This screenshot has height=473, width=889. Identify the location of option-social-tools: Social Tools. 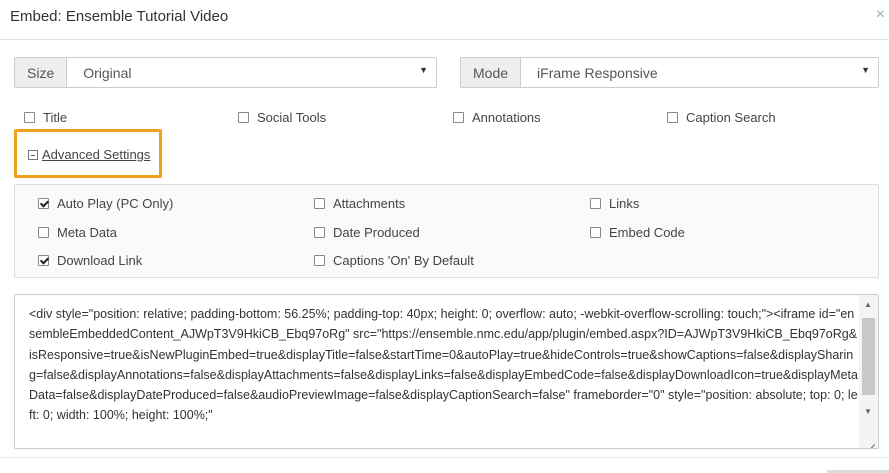
(282, 117).